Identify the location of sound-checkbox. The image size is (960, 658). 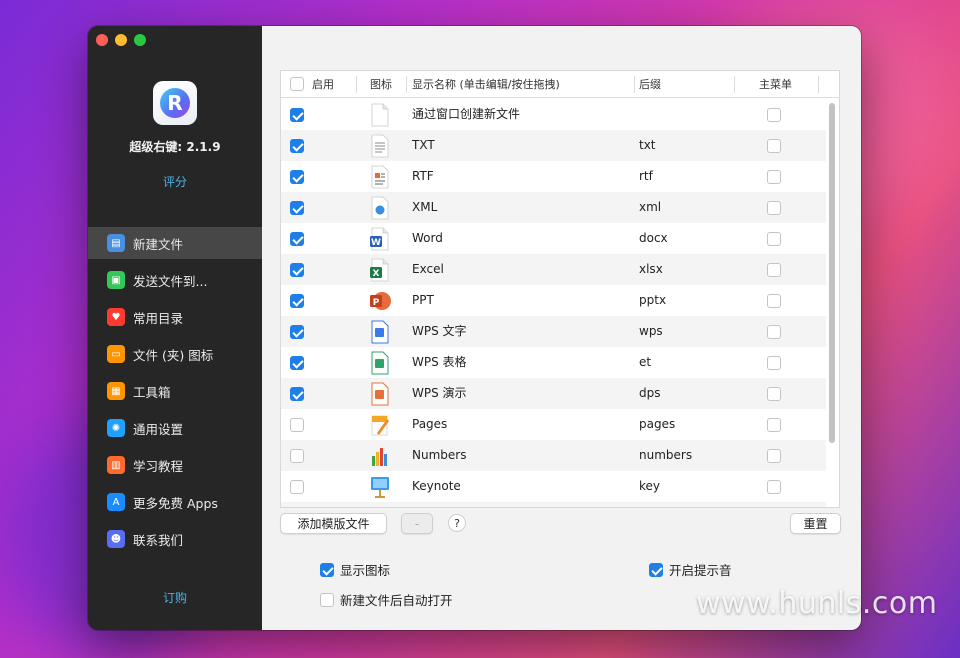
(656, 569).